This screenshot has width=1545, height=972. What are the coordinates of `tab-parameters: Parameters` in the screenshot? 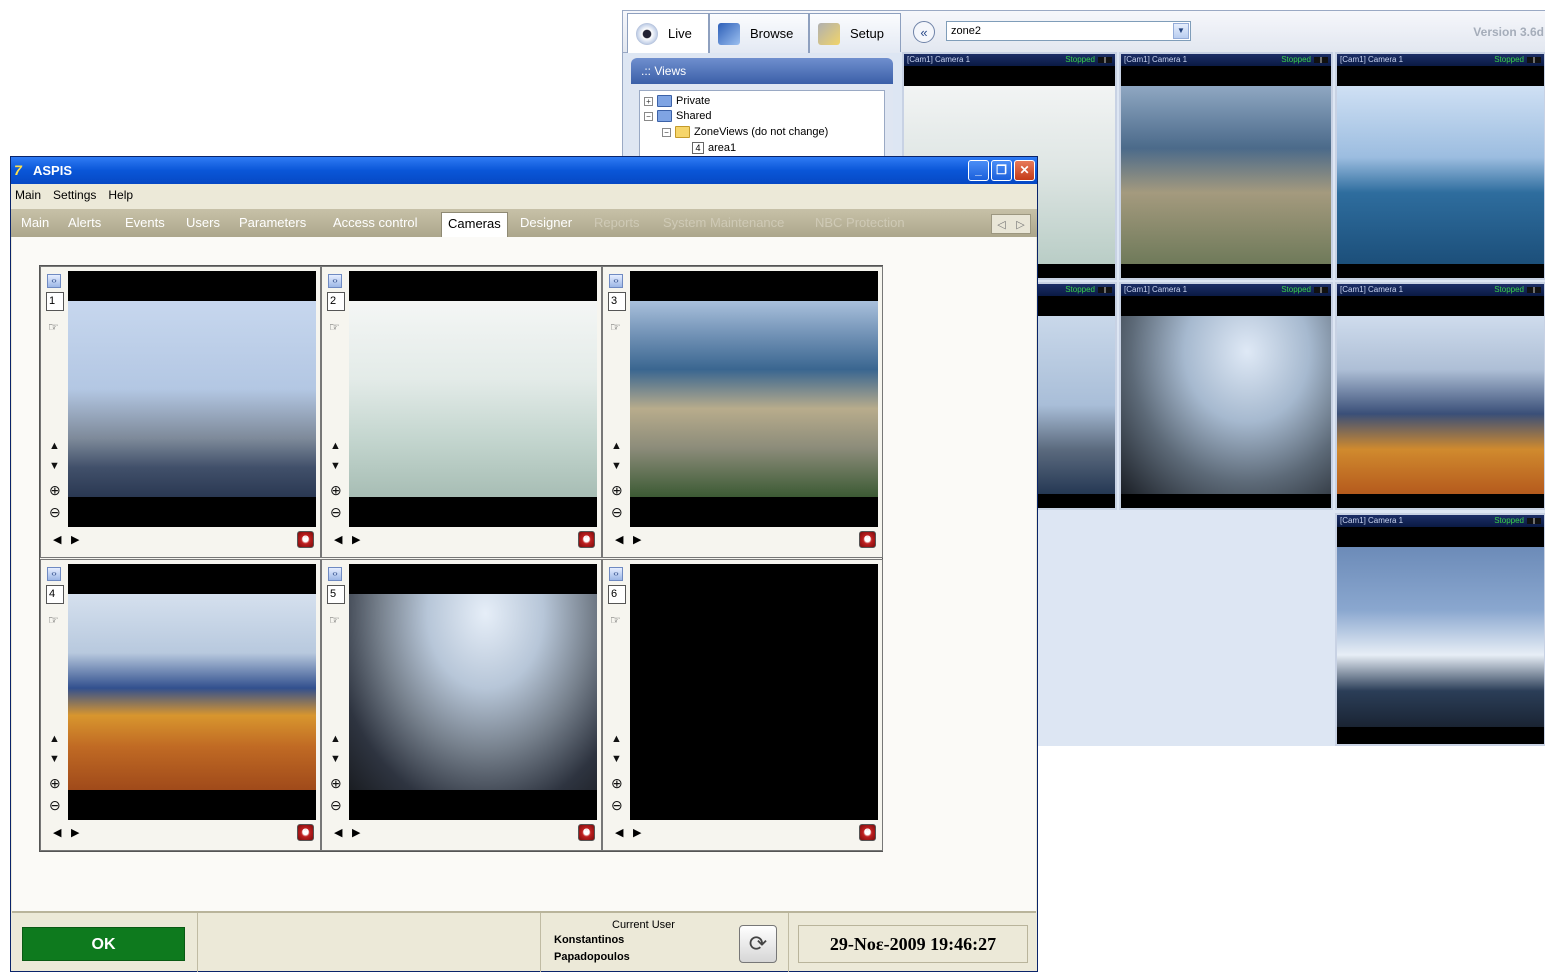 It's located at (272, 222).